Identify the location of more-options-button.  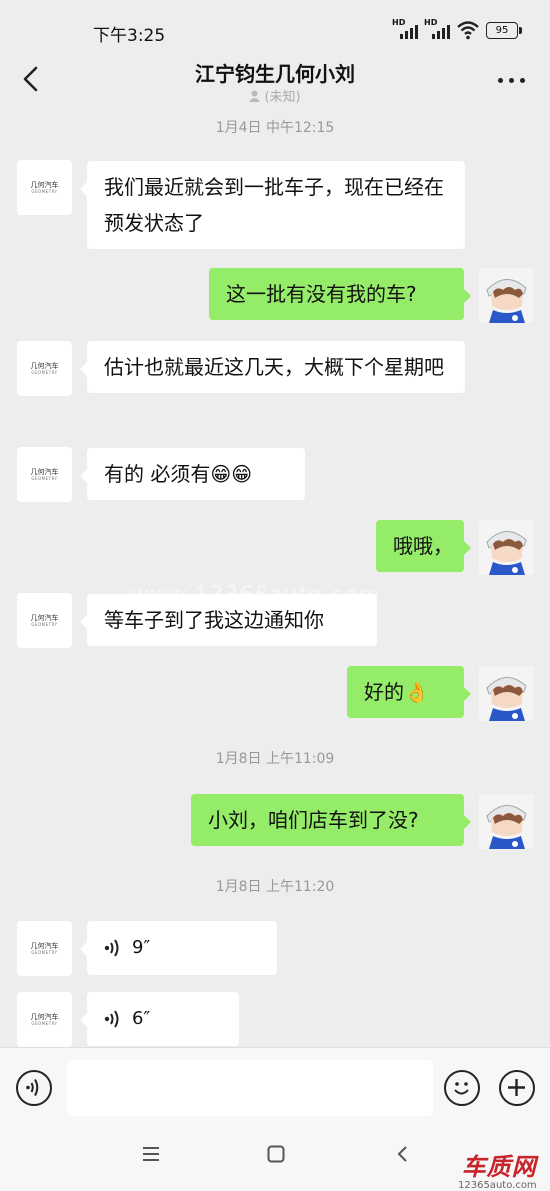
(512, 79).